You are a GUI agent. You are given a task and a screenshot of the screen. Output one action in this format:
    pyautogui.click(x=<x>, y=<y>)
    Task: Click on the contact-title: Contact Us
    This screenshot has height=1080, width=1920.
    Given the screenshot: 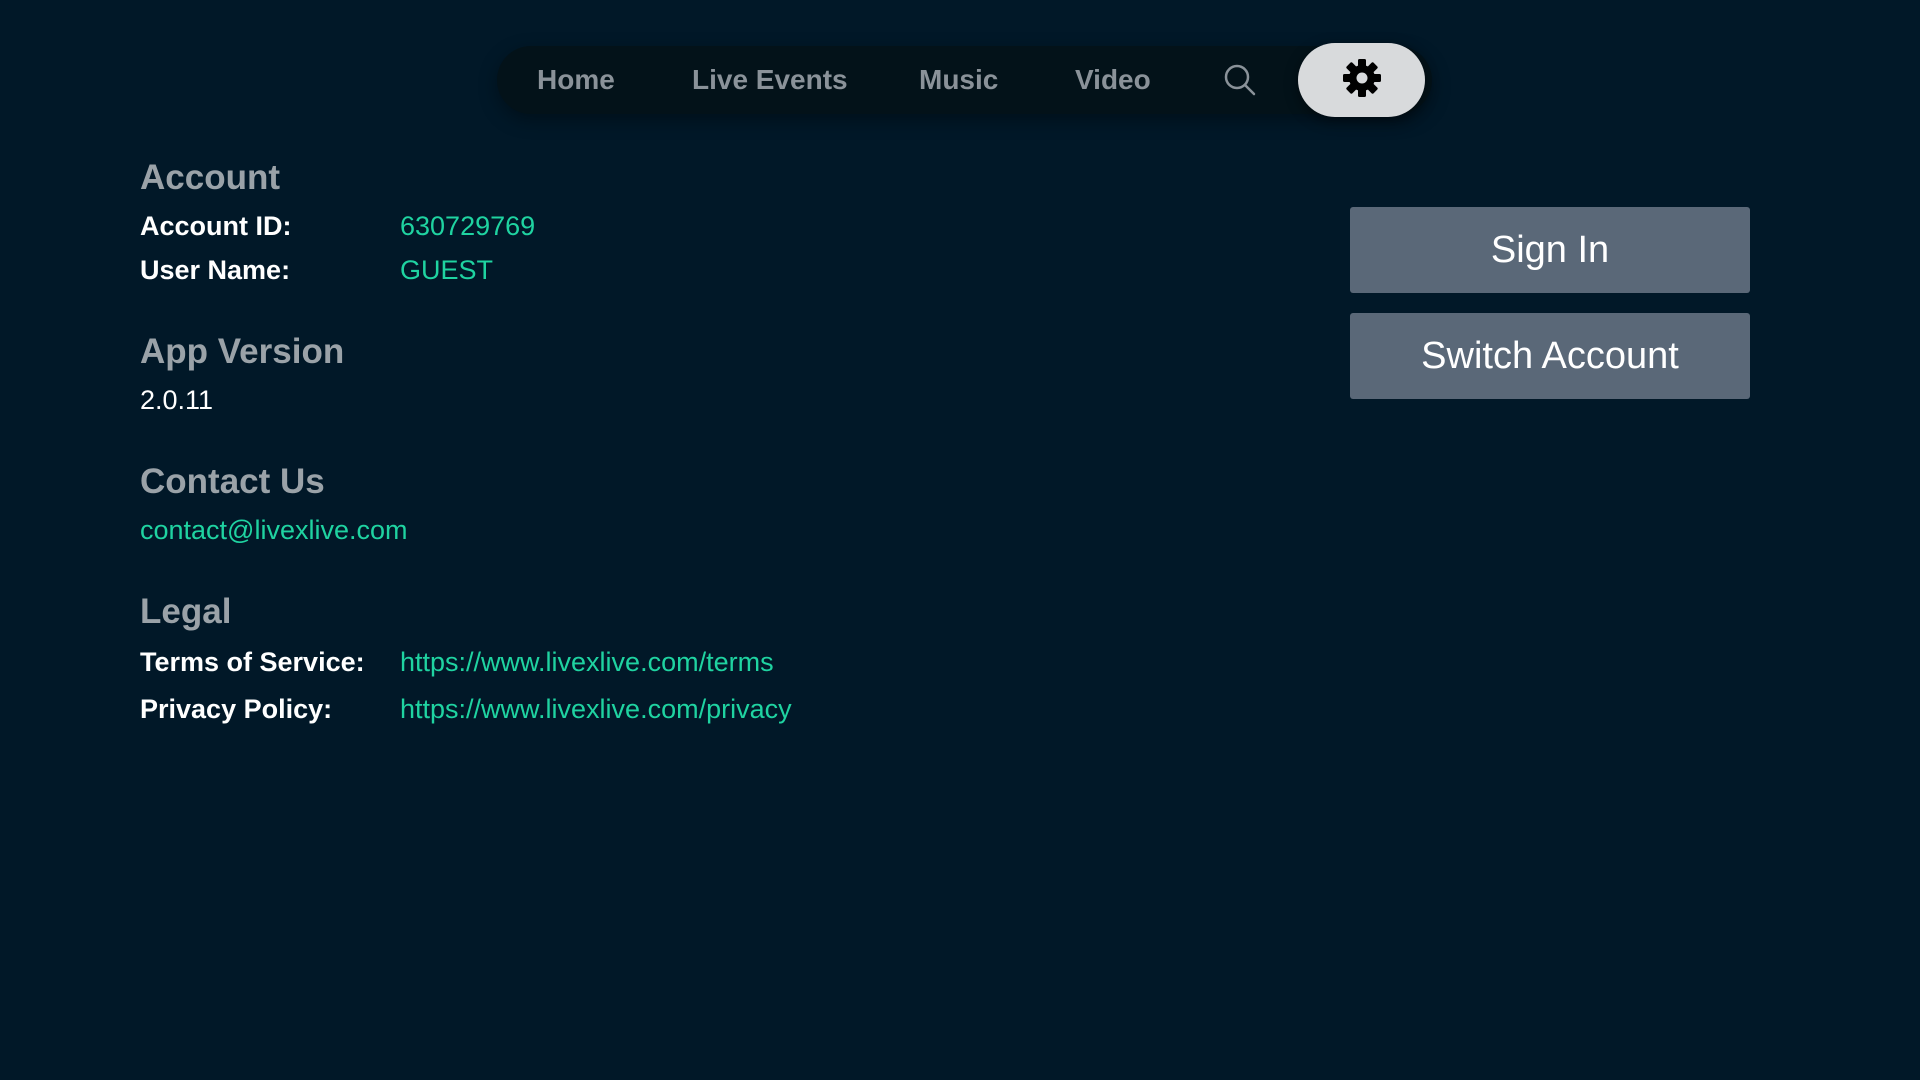 What is the action you would take?
    pyautogui.click(x=232, y=481)
    